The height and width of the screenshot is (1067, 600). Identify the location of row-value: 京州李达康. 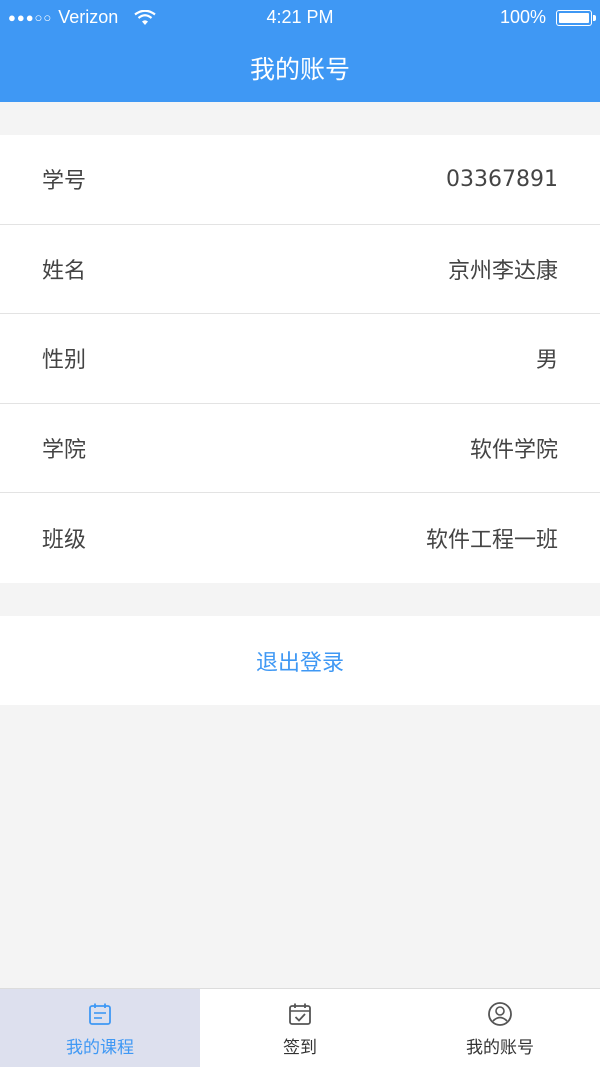
(502, 271).